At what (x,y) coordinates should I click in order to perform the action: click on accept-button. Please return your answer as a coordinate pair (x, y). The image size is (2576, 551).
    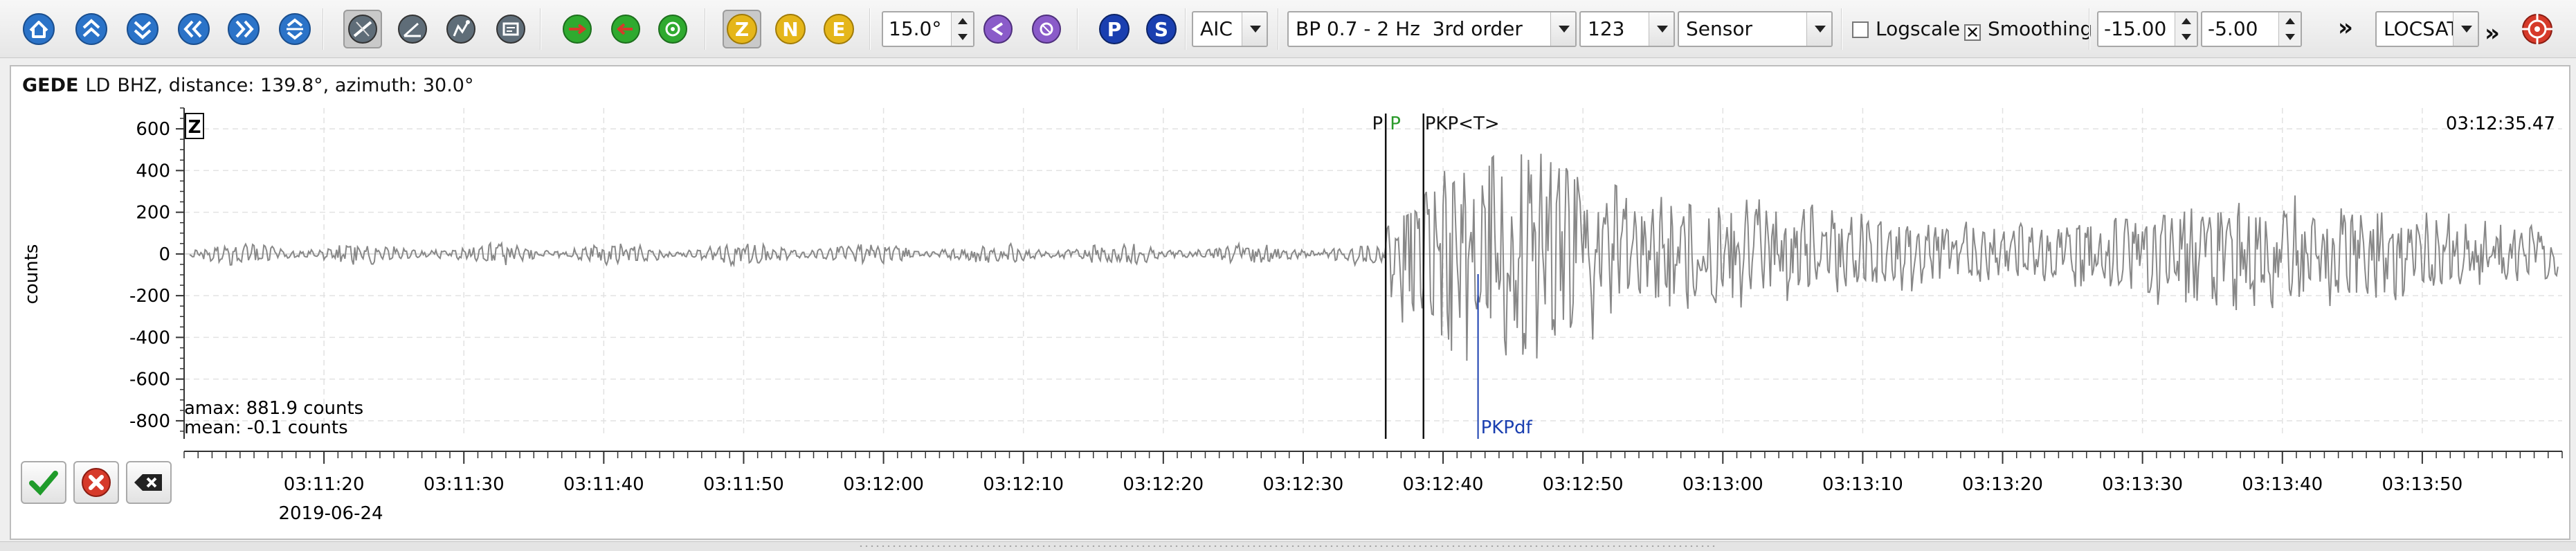
    Looking at the image, I should click on (43, 483).